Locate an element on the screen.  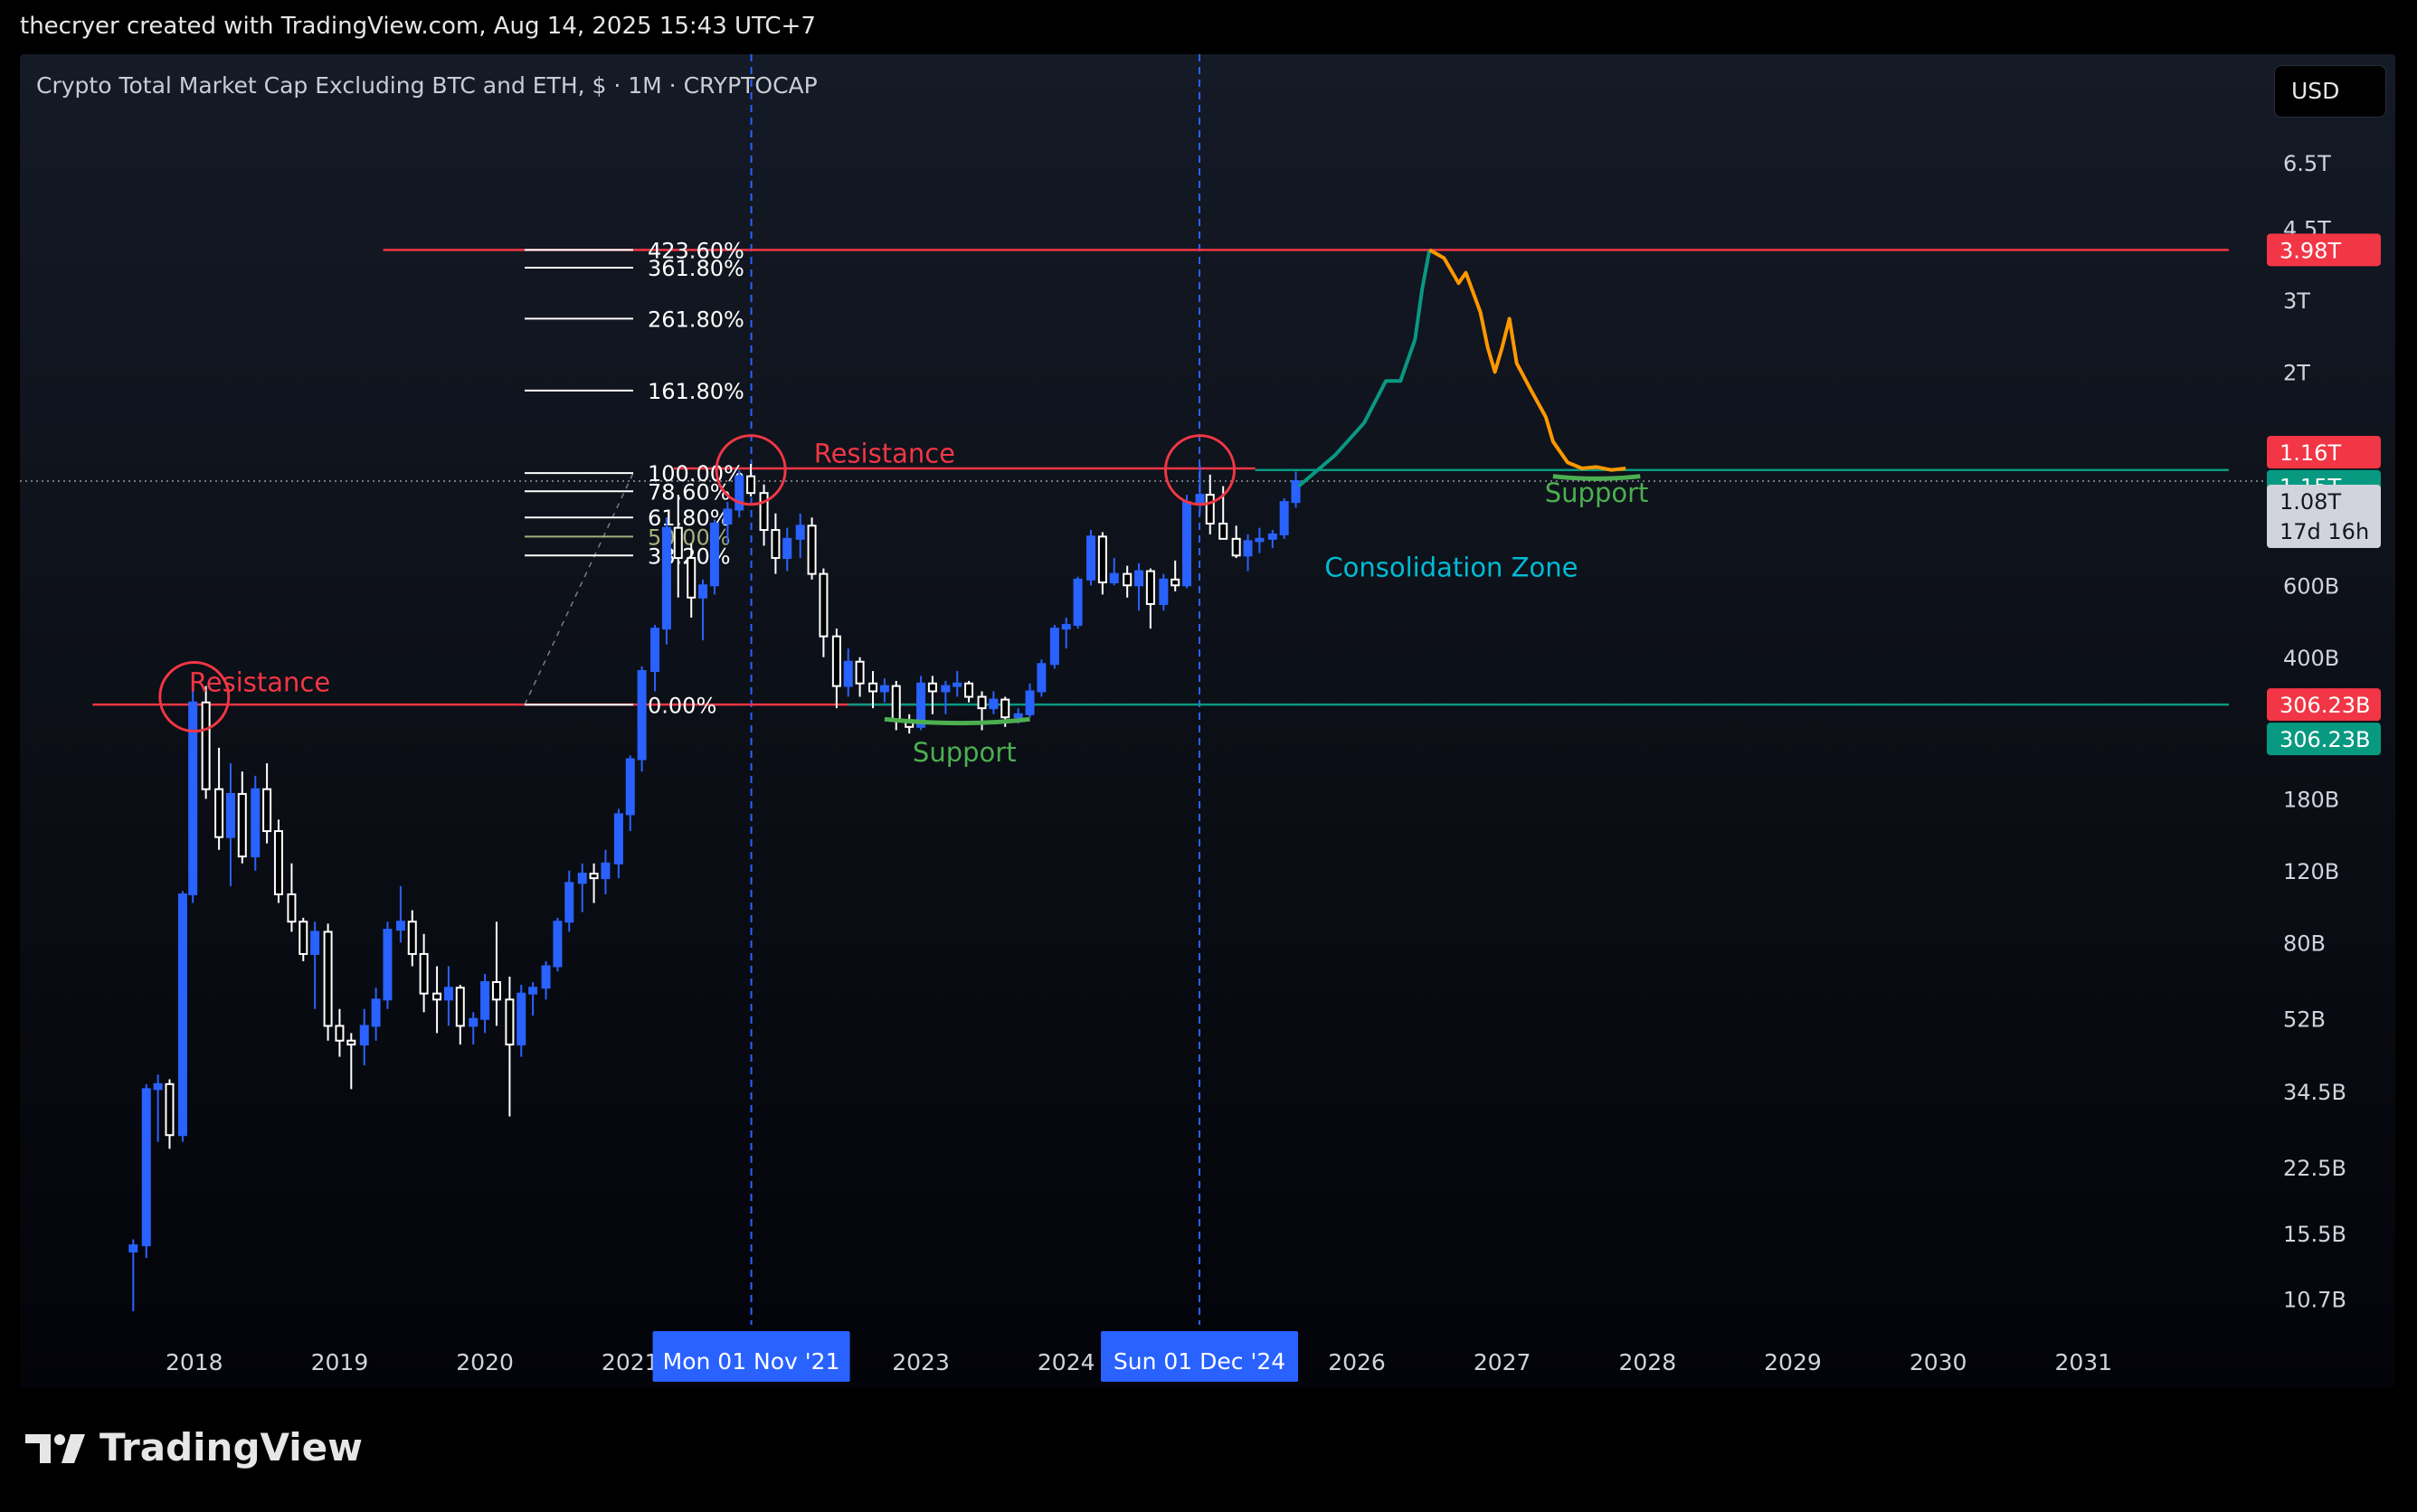
date-label: Mon 01 Nov '21 is located at coordinates (751, 1361).